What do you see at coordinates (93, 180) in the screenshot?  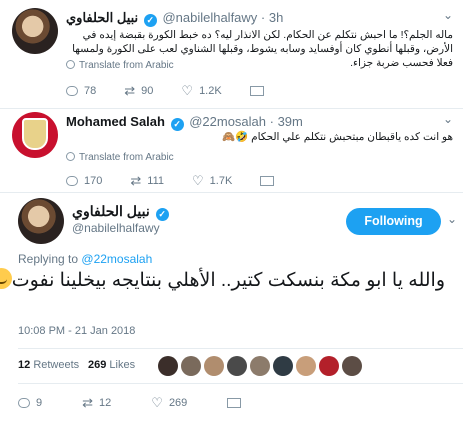 I see `reply-count: 170` at bounding box center [93, 180].